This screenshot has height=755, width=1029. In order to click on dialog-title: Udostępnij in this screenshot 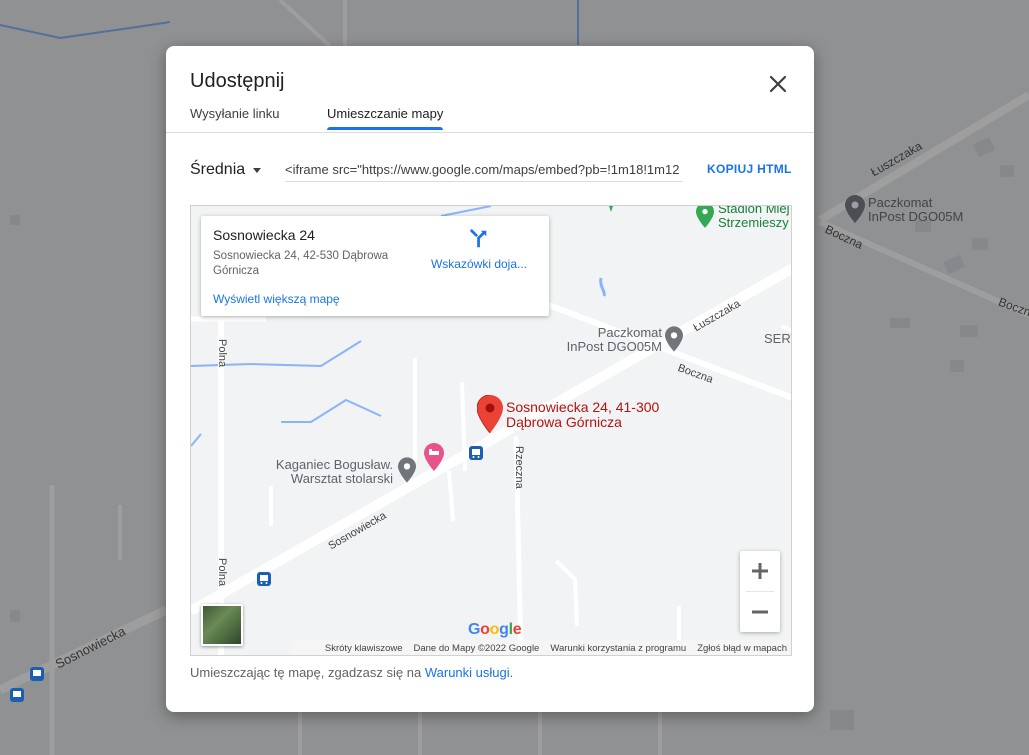, I will do `click(237, 81)`.